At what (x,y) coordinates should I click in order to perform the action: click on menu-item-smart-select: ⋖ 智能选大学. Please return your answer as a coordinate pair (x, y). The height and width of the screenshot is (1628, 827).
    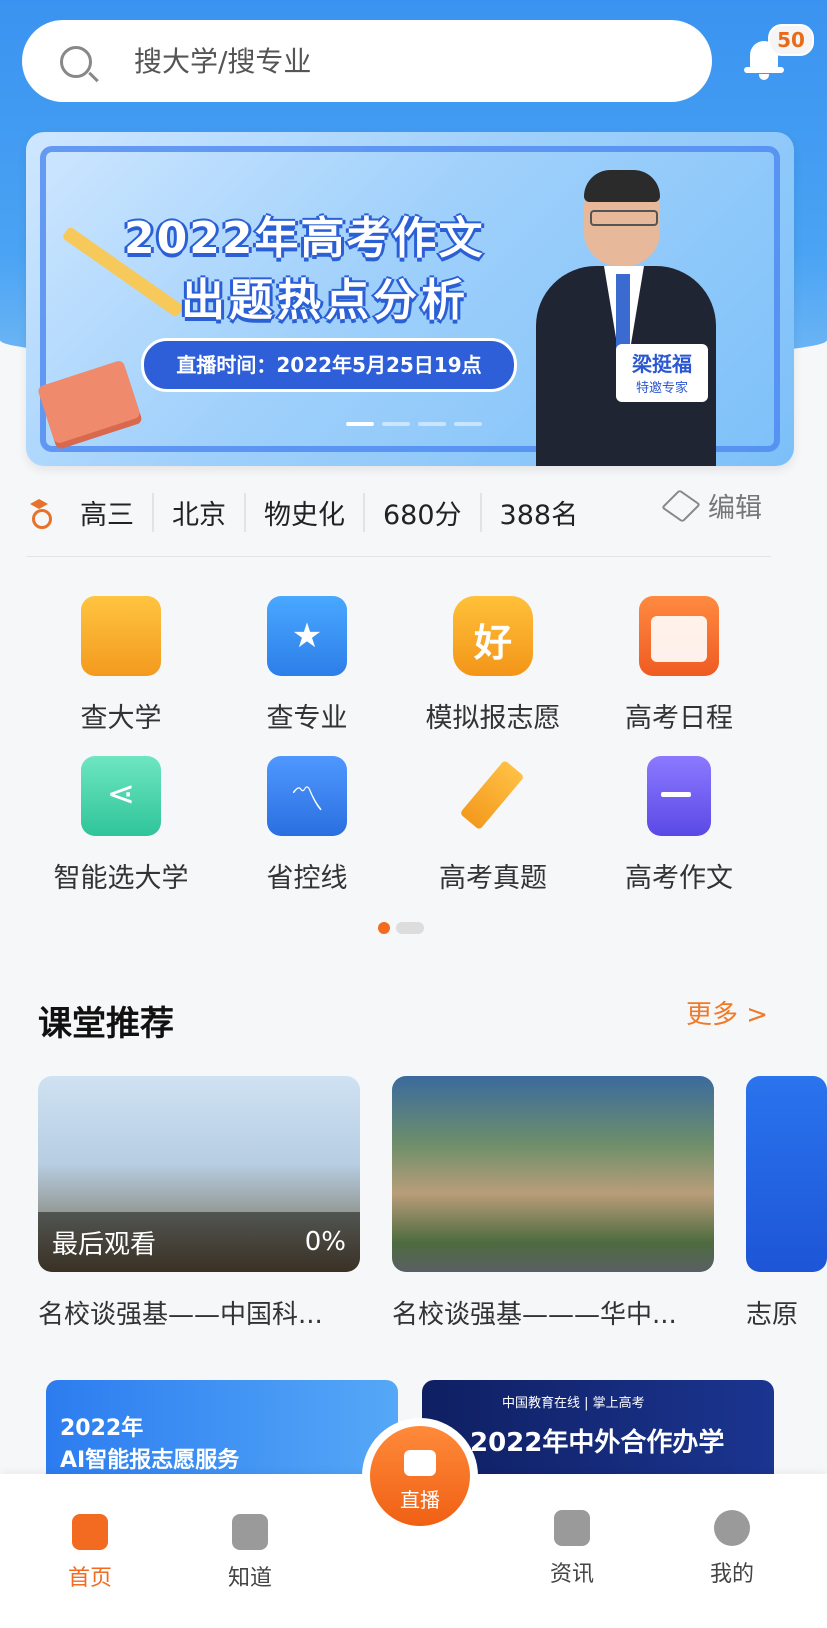
    Looking at the image, I should click on (121, 825).